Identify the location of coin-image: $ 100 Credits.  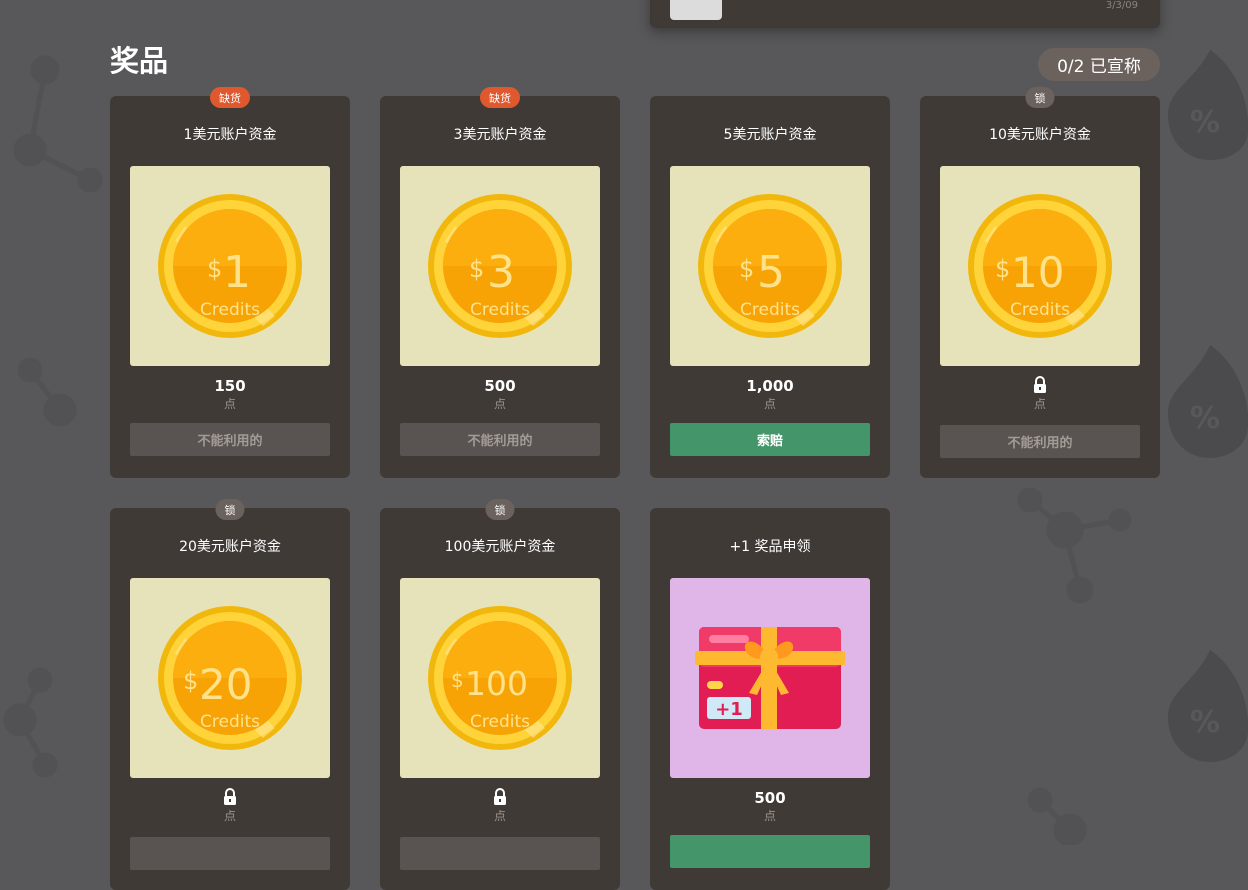
(500, 678).